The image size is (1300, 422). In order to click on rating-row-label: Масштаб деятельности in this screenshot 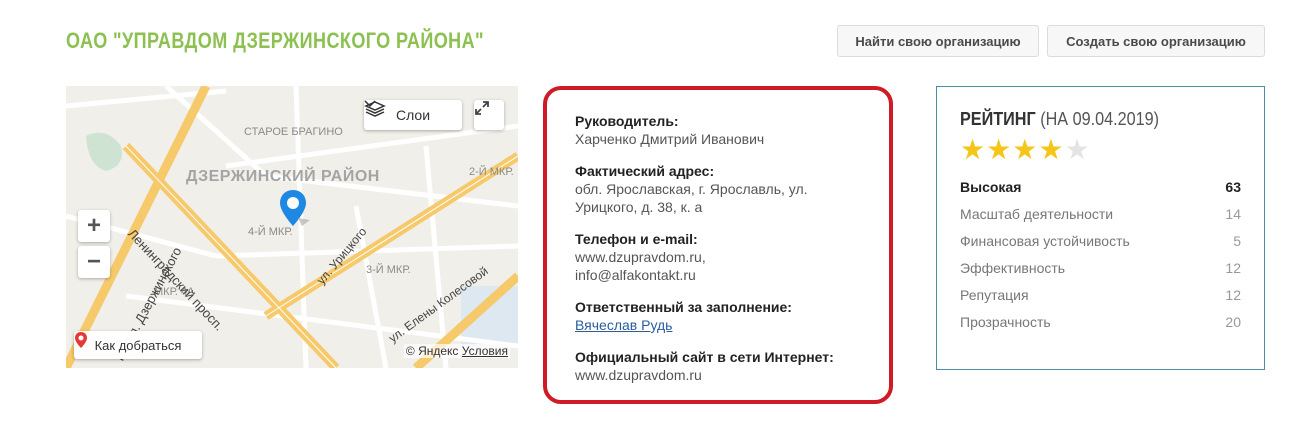, I will do `click(1037, 214)`.